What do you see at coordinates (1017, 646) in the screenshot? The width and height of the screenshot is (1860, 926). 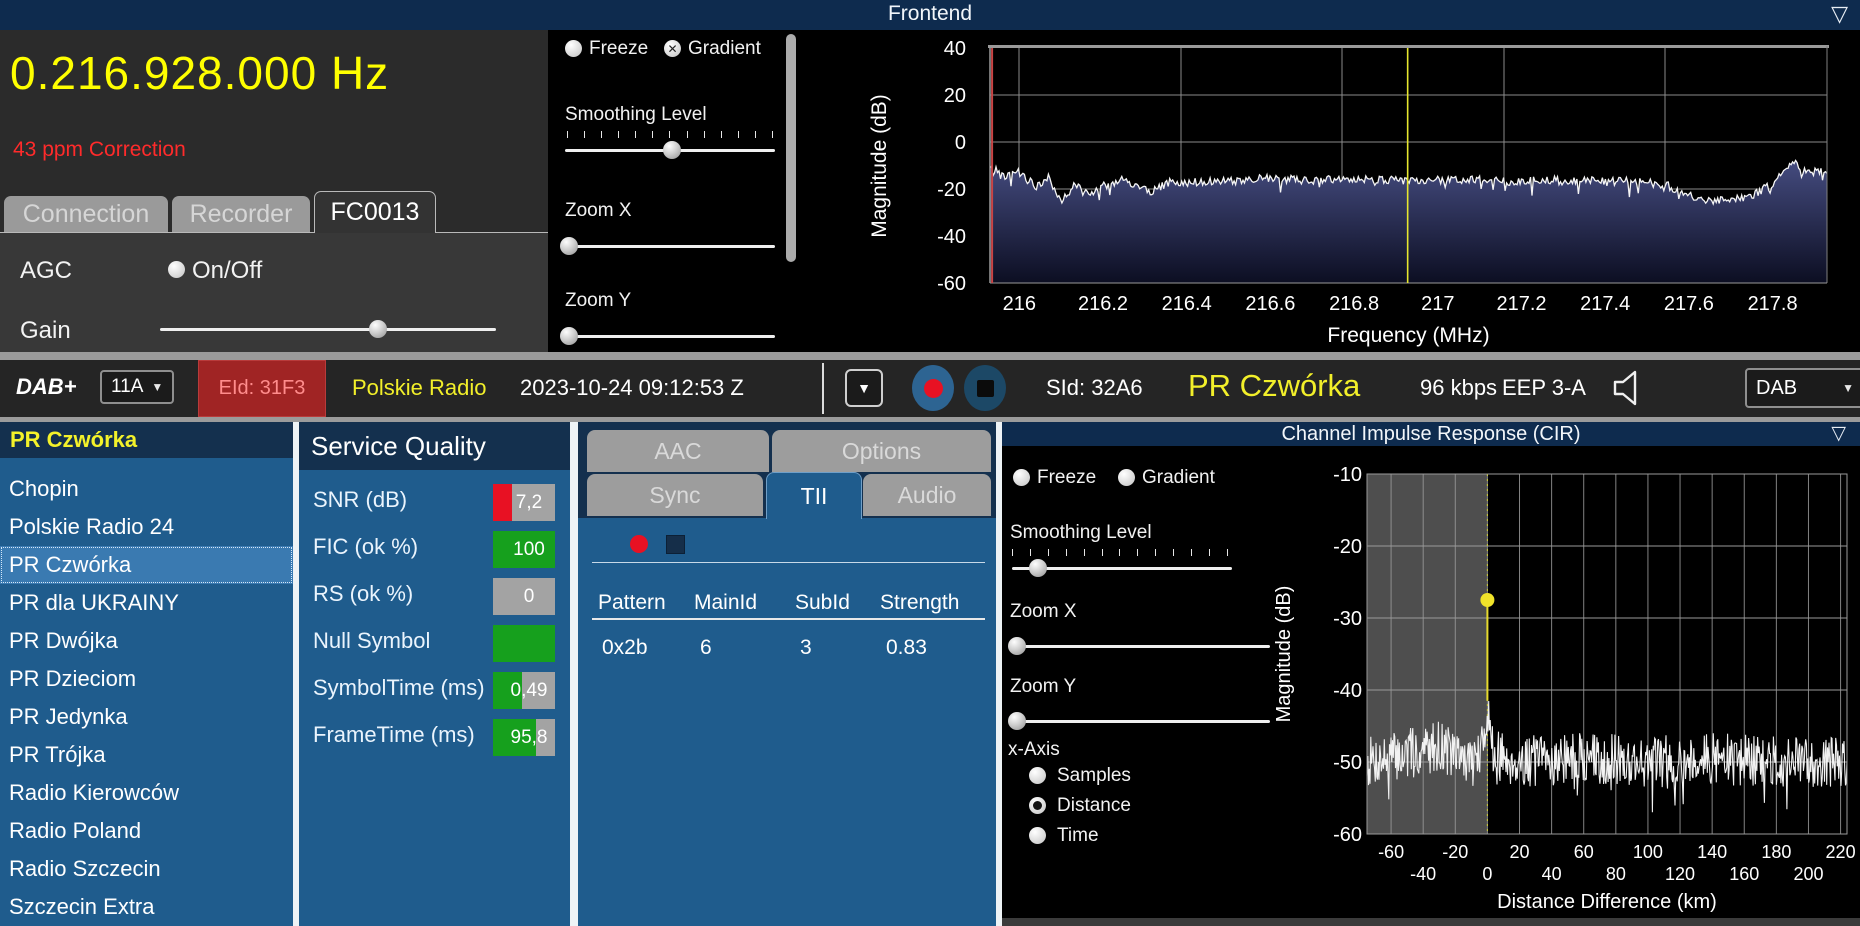 I see `cir-zoomx-handle` at bounding box center [1017, 646].